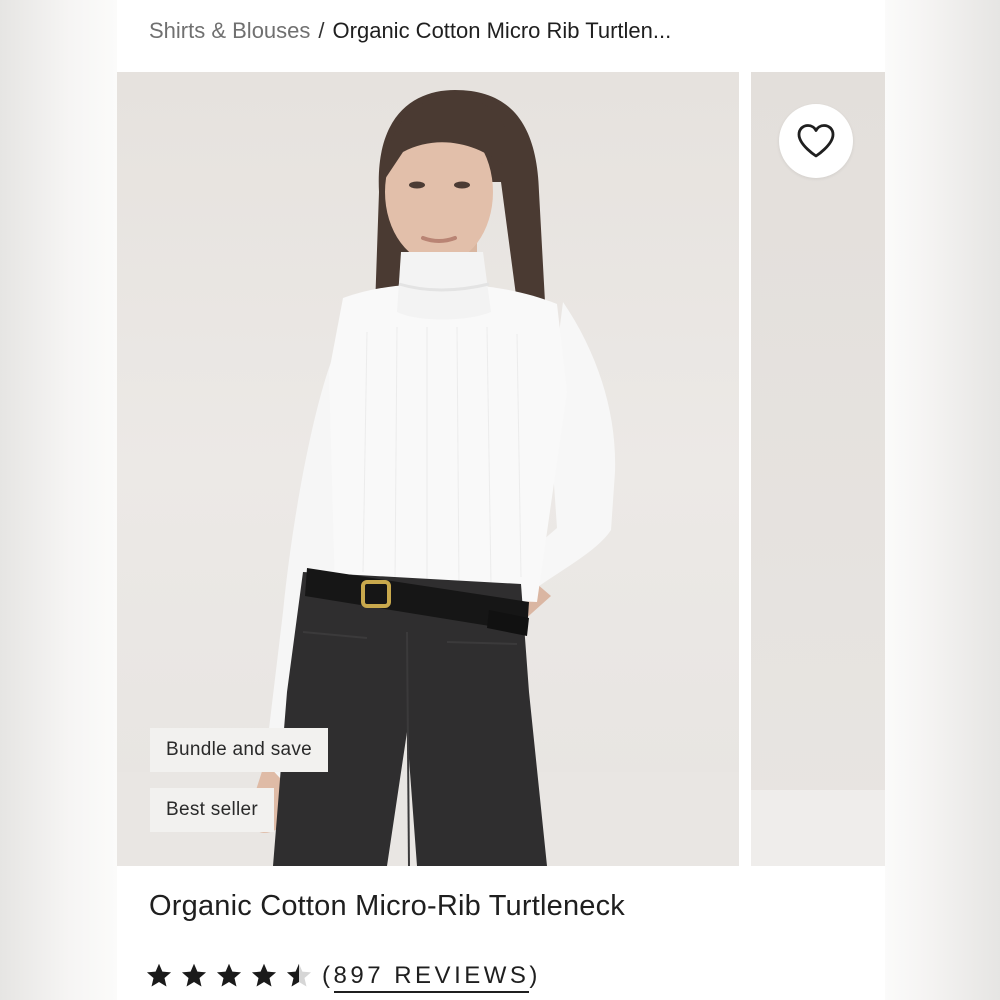 The width and height of the screenshot is (1000, 1000). What do you see at coordinates (58, 500) in the screenshot?
I see `backdrop-left` at bounding box center [58, 500].